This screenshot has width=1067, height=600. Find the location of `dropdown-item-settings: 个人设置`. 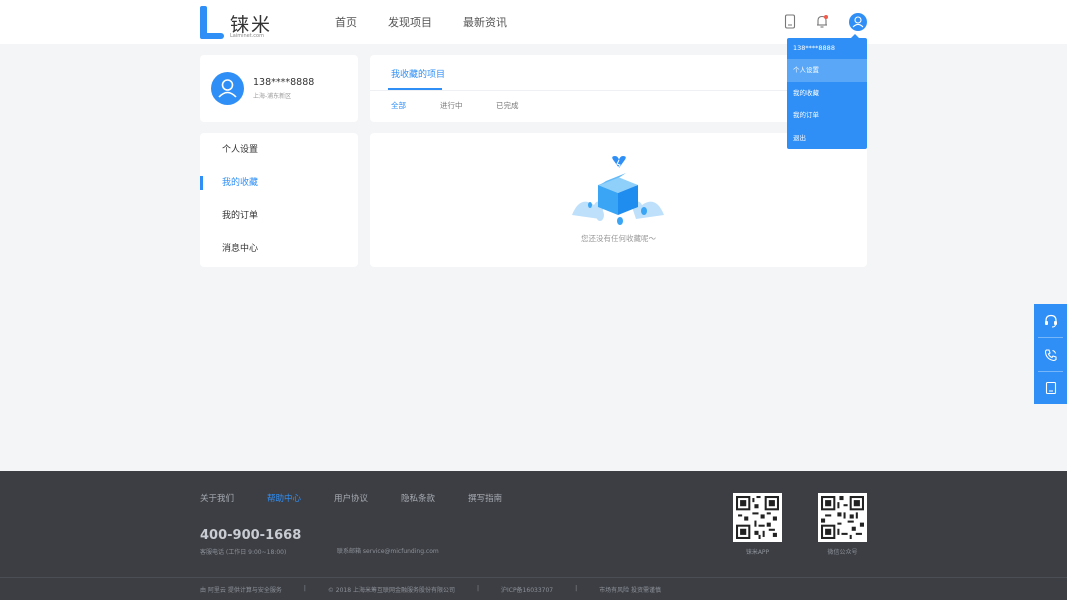

dropdown-item-settings: 个人设置 is located at coordinates (827, 70).